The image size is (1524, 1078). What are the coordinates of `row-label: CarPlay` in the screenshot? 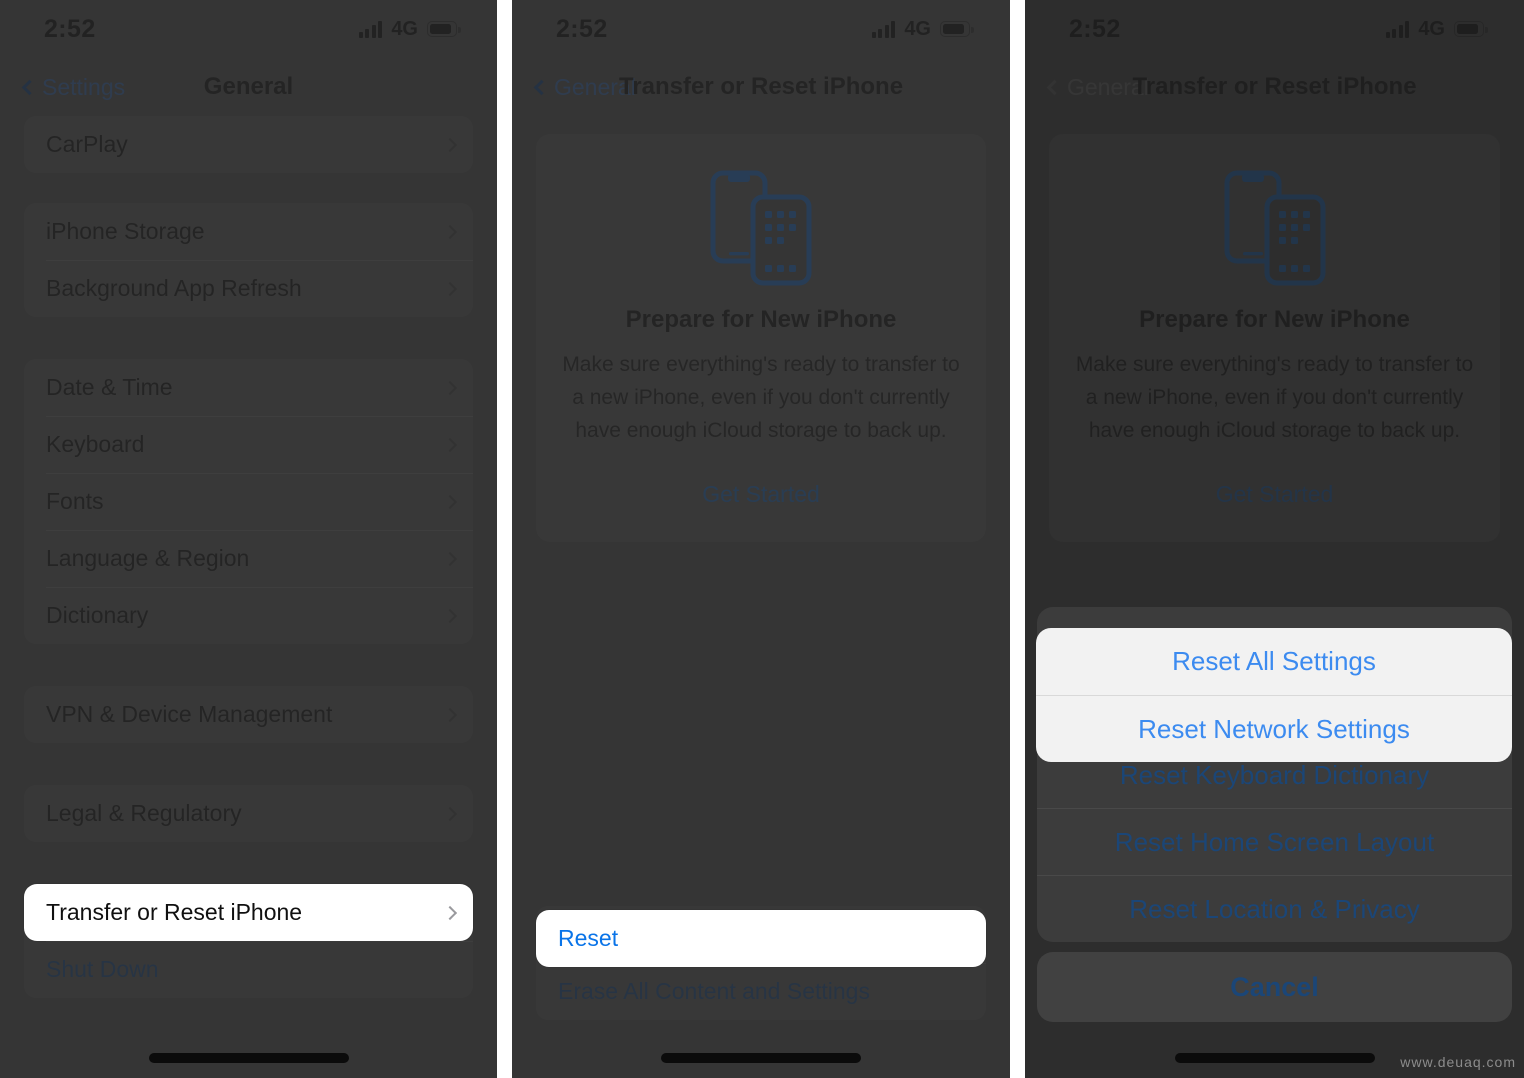 It's located at (87, 144).